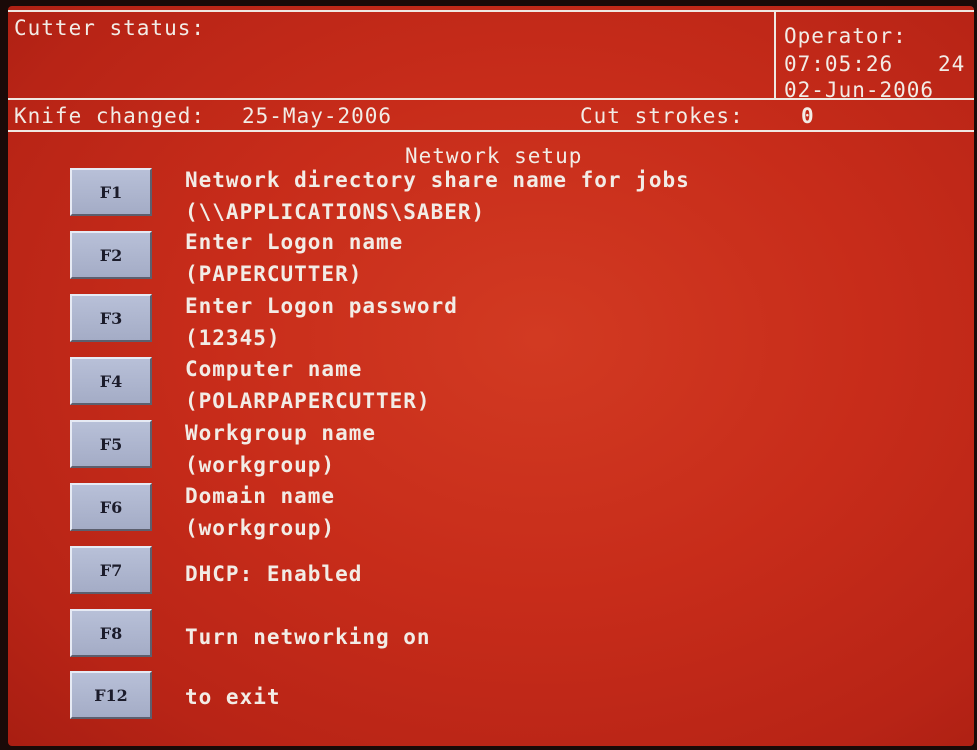  I want to click on f2-button: F2, so click(111, 255).